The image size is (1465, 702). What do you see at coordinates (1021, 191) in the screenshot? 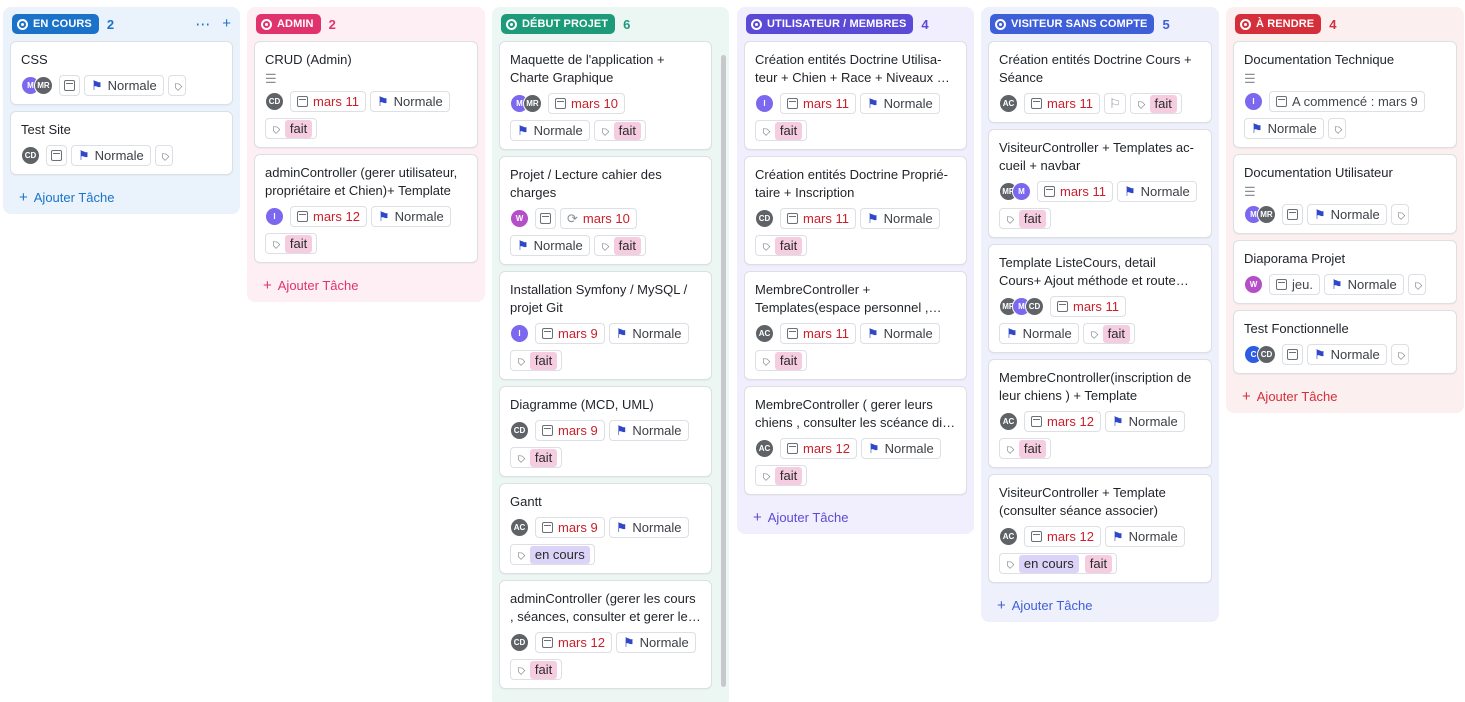
I see `avatar: M` at bounding box center [1021, 191].